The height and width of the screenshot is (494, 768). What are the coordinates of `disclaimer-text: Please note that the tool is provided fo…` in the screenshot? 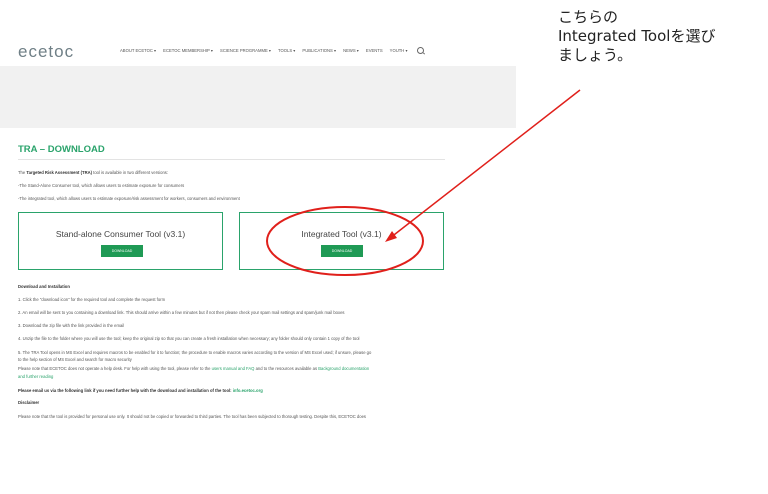 It's located at (192, 416).